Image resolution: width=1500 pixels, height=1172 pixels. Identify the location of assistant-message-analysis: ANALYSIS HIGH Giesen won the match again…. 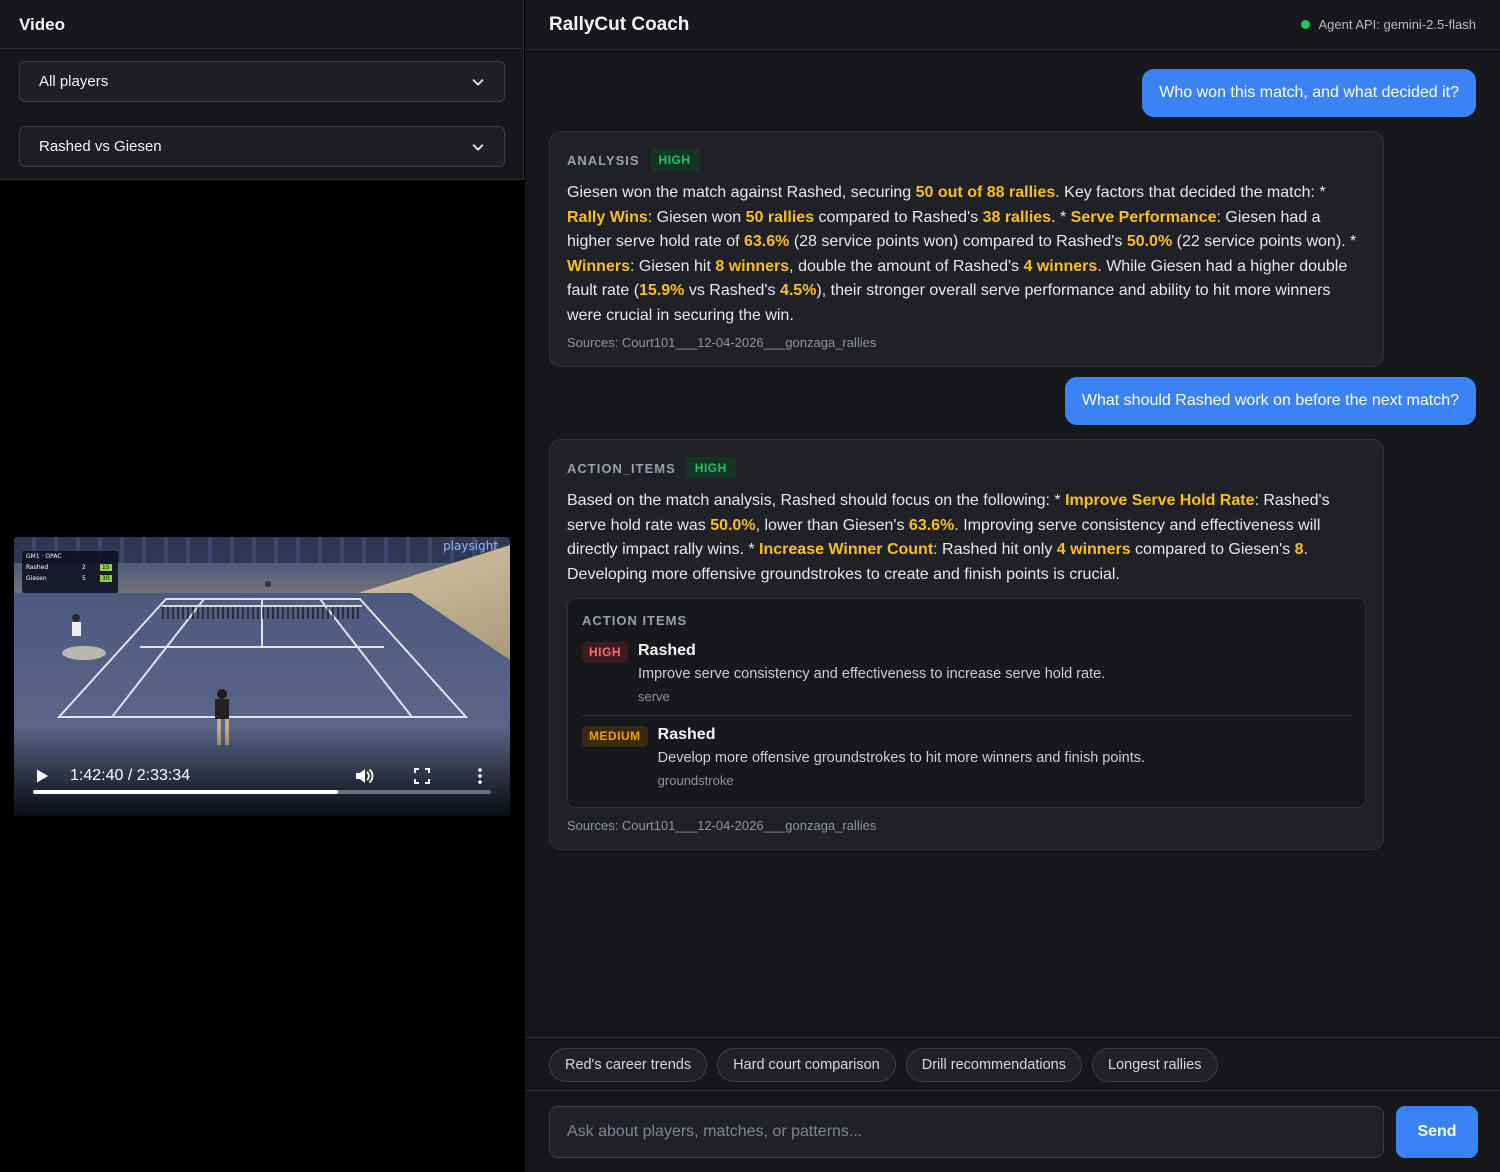
(966, 249).